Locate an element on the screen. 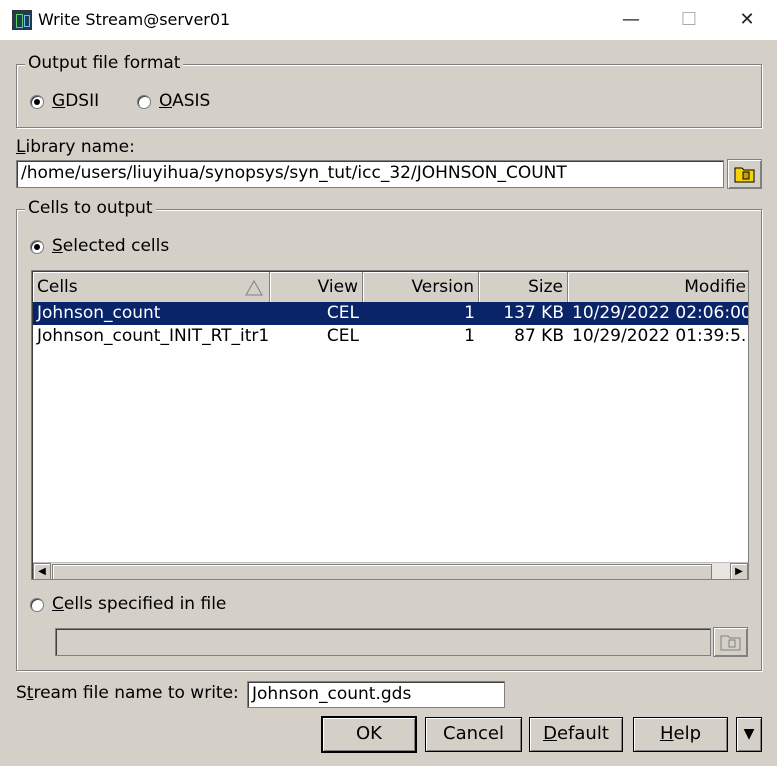 The image size is (777, 766). horizontal-scrollbar: ◀ ▶ is located at coordinates (390, 570).